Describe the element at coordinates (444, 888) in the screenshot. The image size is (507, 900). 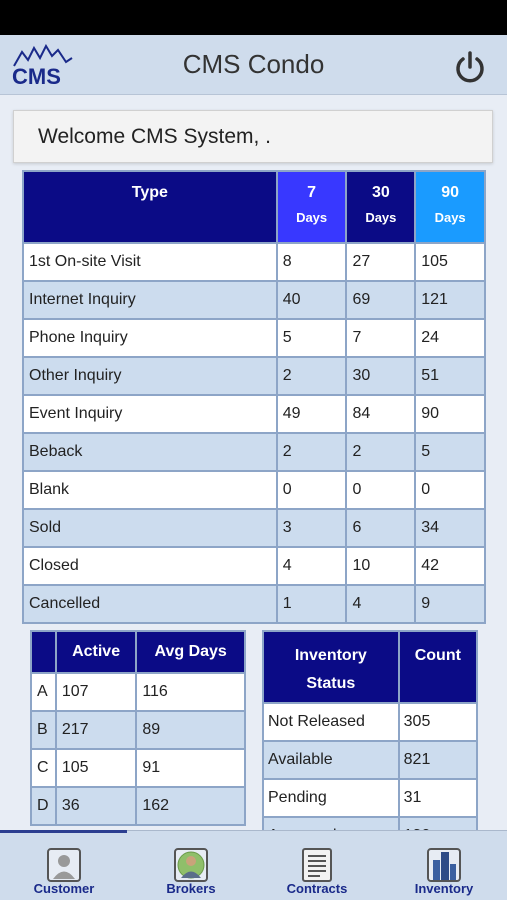
I see `nav-label: Inventory` at that location.